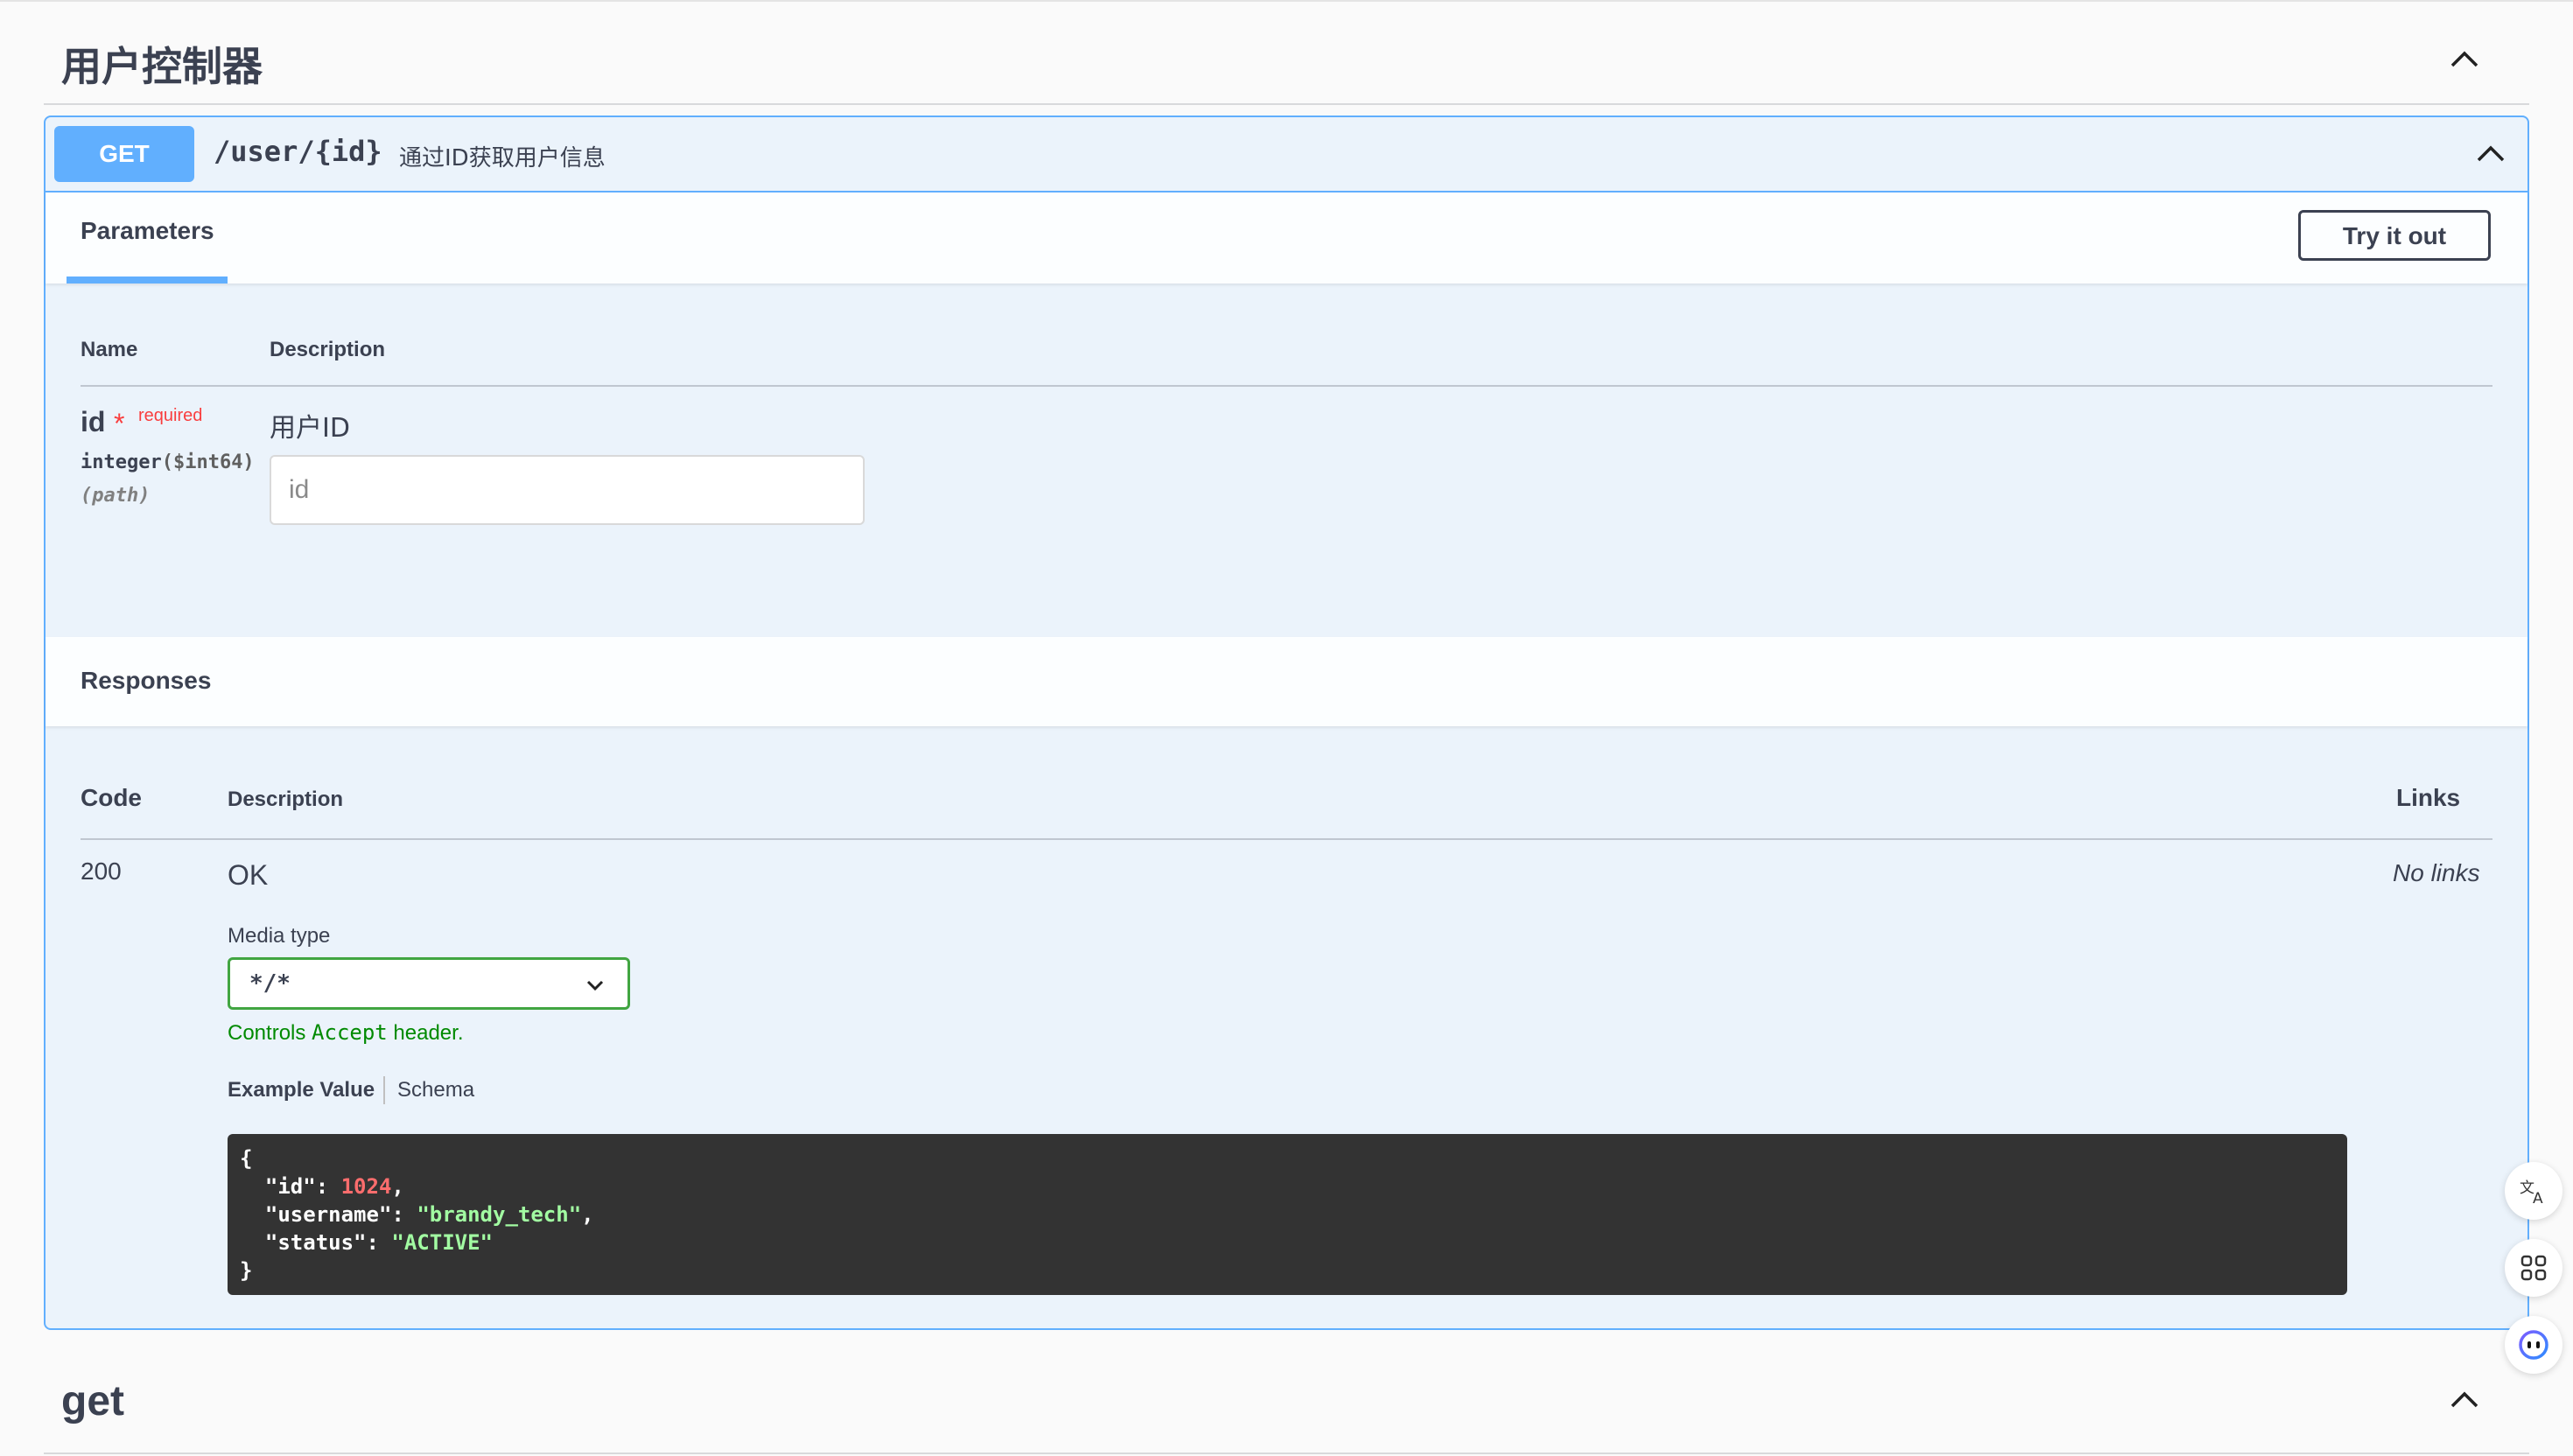 This screenshot has height=1456, width=2573. I want to click on response-links: No links, so click(2436, 872).